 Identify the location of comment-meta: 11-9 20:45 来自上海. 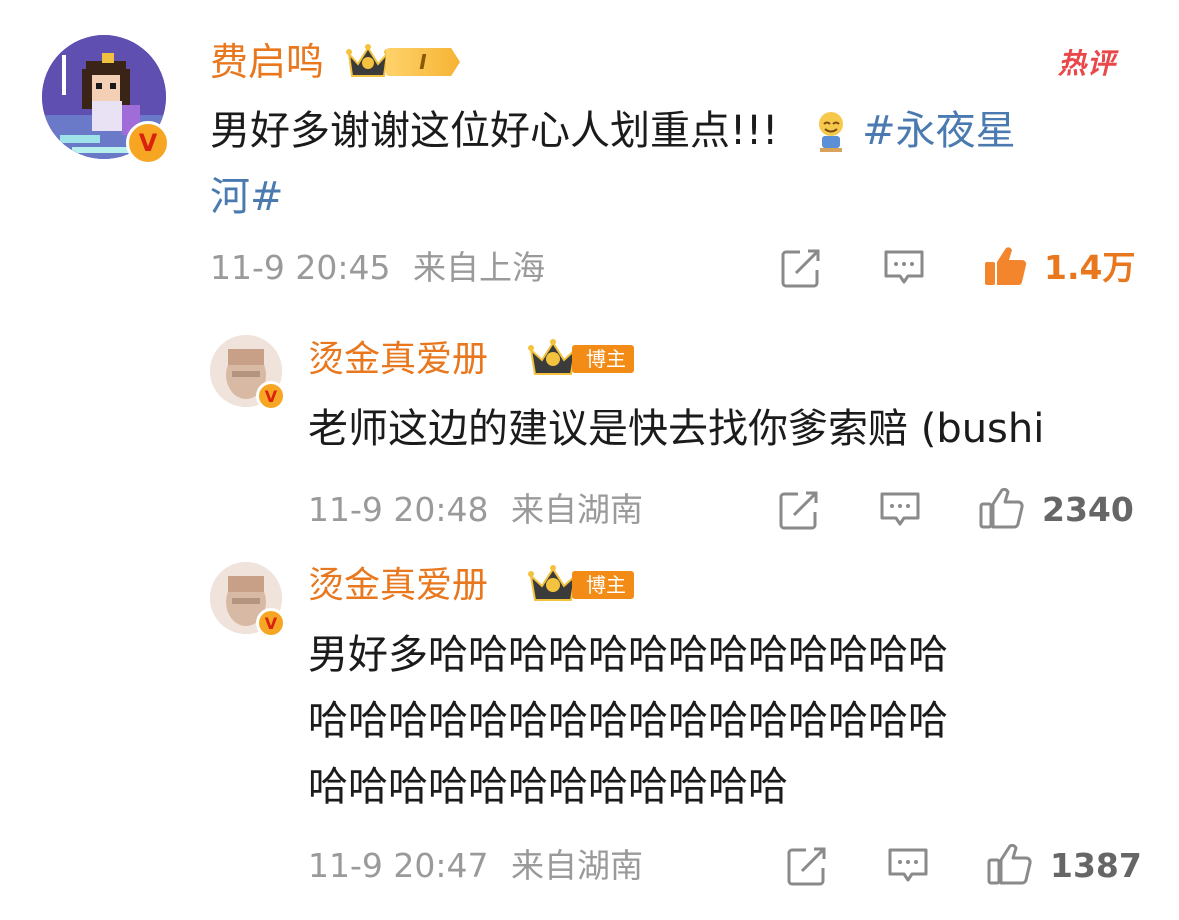
(377, 268).